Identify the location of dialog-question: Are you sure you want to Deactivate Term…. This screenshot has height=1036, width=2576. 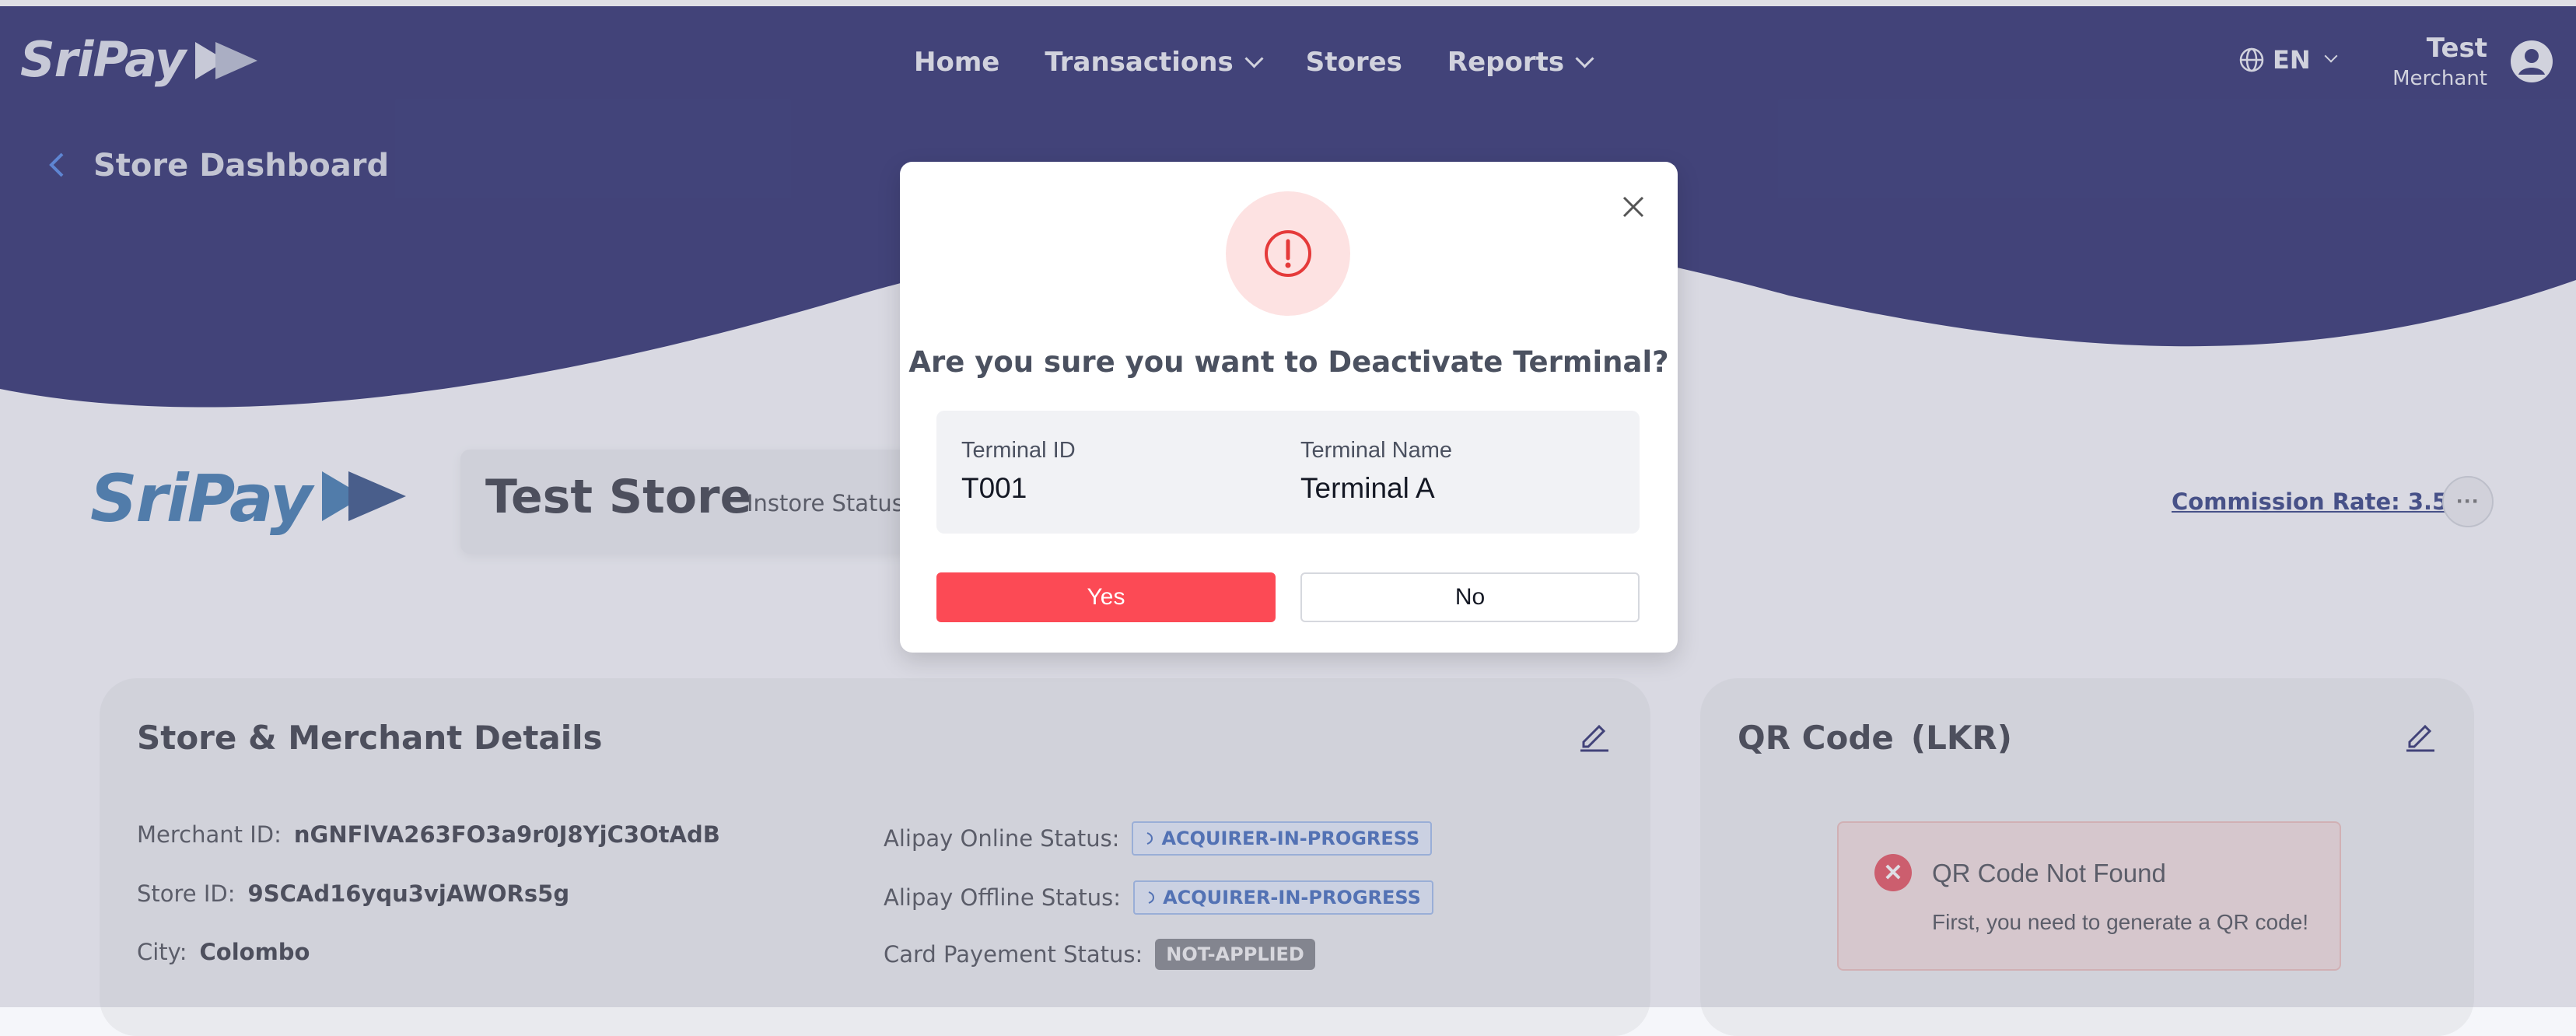
(1289, 362).